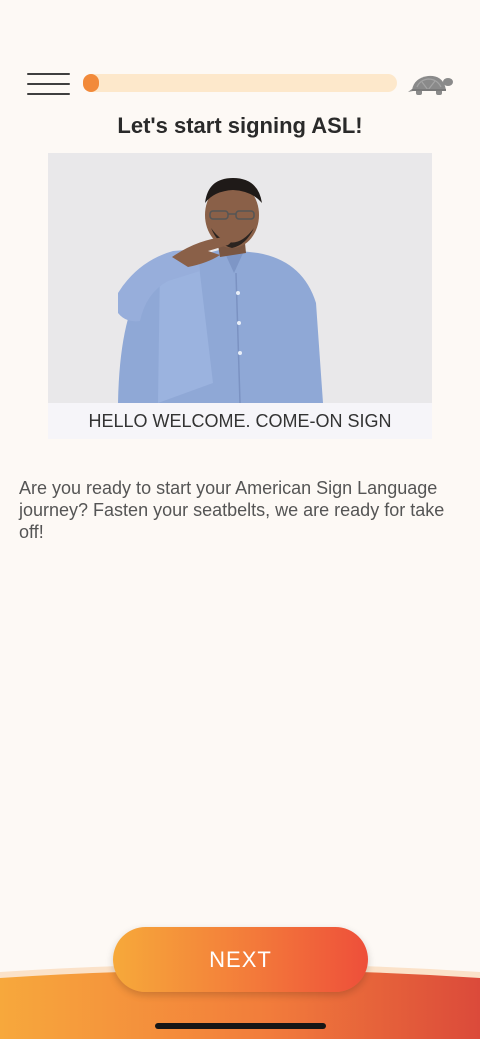 This screenshot has height=1039, width=480. What do you see at coordinates (91, 83) in the screenshot?
I see `progress-fill` at bounding box center [91, 83].